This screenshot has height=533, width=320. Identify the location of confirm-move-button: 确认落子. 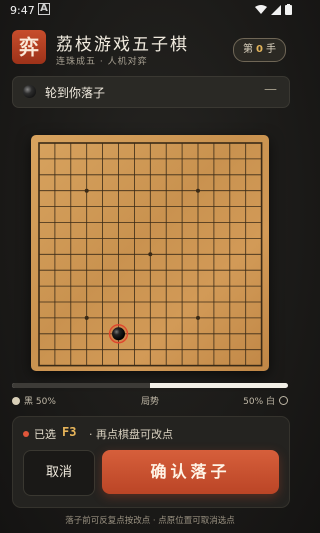
(190, 472).